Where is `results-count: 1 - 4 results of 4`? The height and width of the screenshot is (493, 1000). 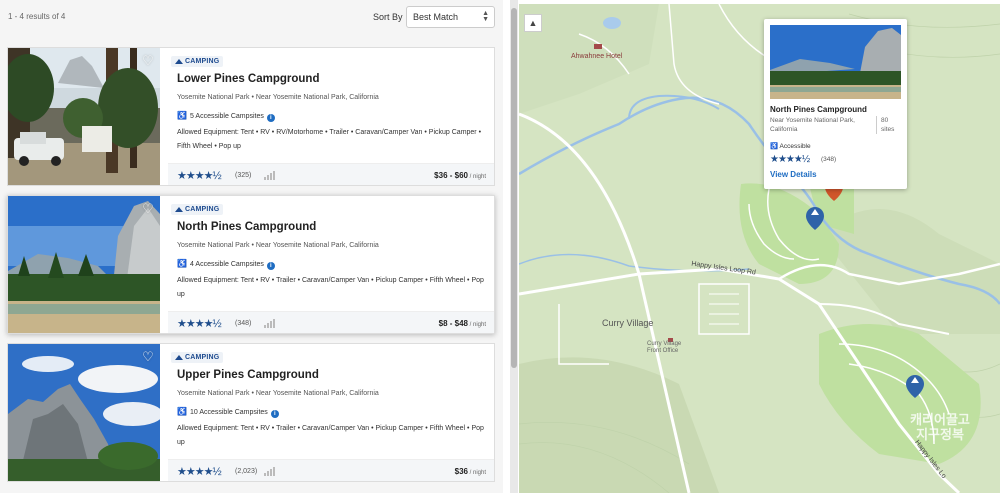 results-count: 1 - 4 results of 4 is located at coordinates (37, 16).